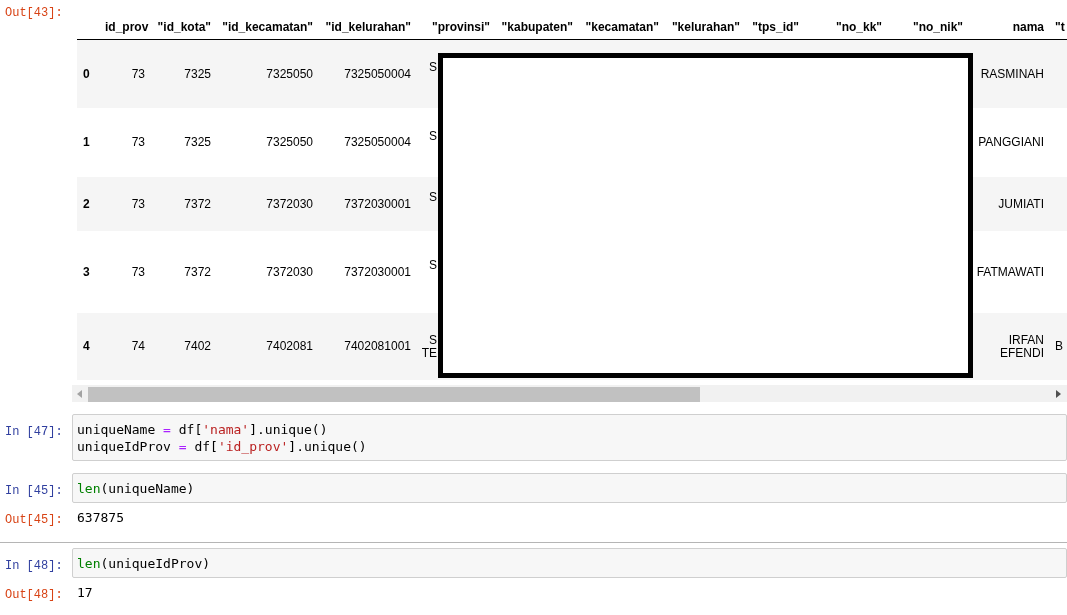 Image resolution: width=1067 pixels, height=615 pixels. What do you see at coordinates (138, 346) in the screenshot?
I see `table-value: 74` at bounding box center [138, 346].